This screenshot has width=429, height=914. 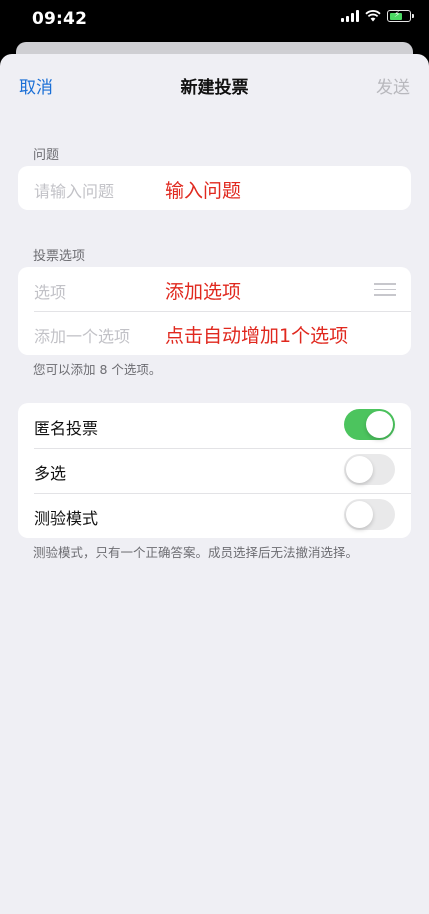 What do you see at coordinates (82, 336) in the screenshot?
I see `add-option-placeholder: 添加一个选项` at bounding box center [82, 336].